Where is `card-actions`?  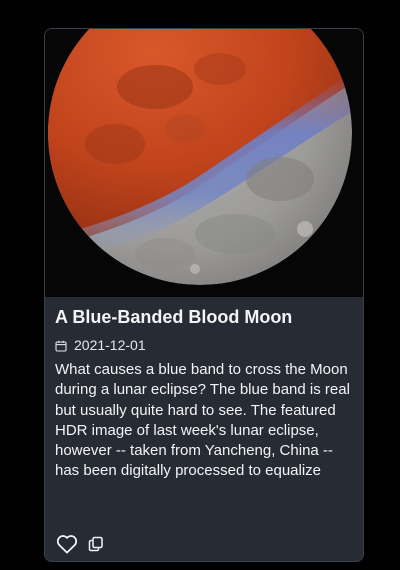 card-actions is located at coordinates (80, 544).